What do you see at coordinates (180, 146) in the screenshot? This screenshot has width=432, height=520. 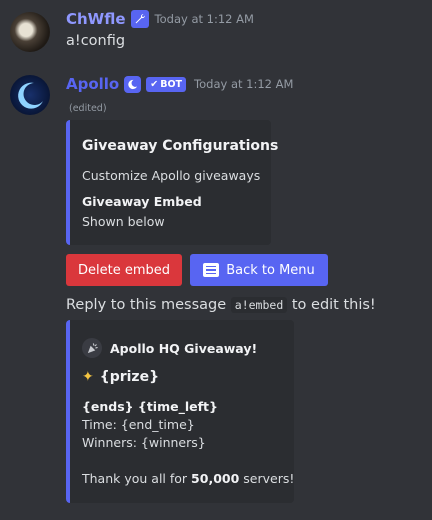 I see `embed-title: Giveaway Configurations` at bounding box center [180, 146].